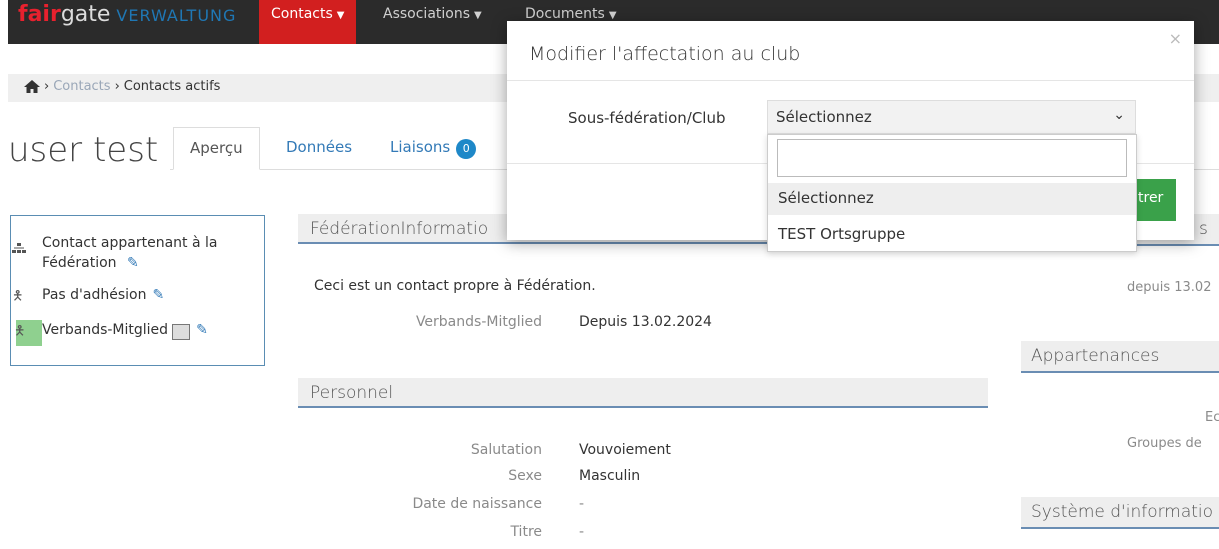 The height and width of the screenshot is (549, 1219). I want to click on breadcrumb: › Contacts › Contacts actifs, so click(122, 86).